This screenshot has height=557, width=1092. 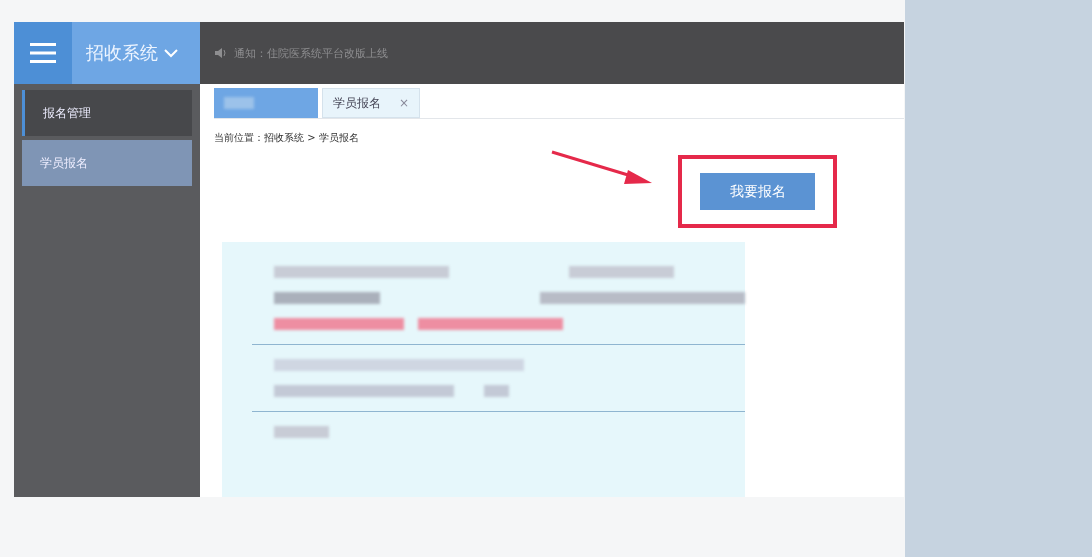 I want to click on tab: 学员报名 ×, so click(x=371, y=103).